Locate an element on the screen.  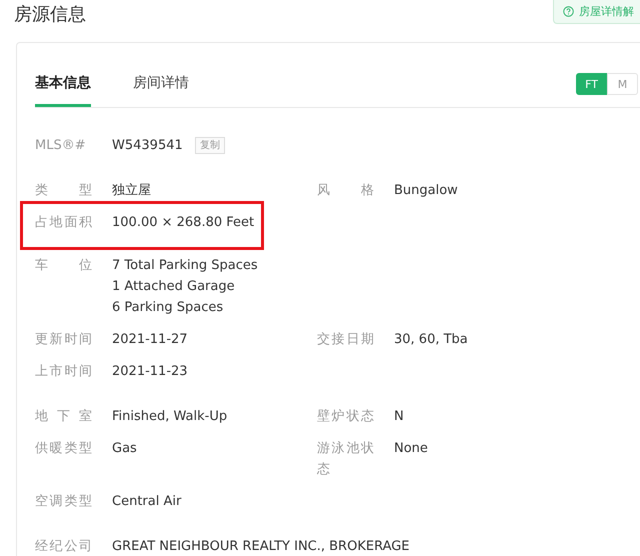
field-value: 100.00 × 268.80 Feet is located at coordinates (184, 223).